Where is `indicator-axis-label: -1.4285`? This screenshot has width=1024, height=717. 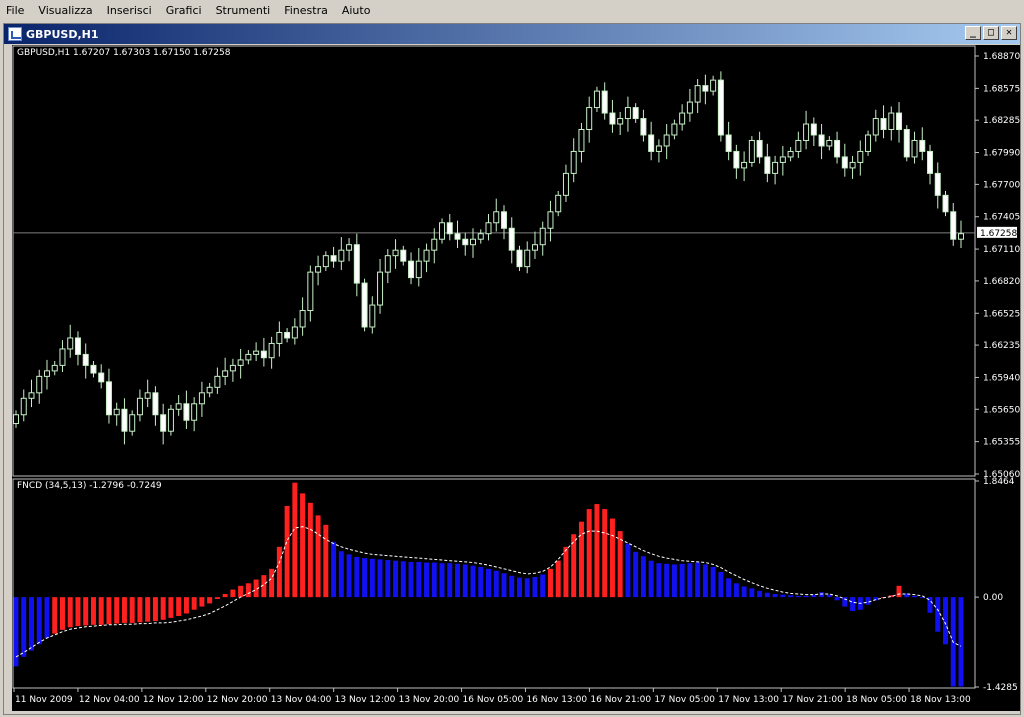 indicator-axis-label: -1.4285 is located at coordinates (1000, 688).